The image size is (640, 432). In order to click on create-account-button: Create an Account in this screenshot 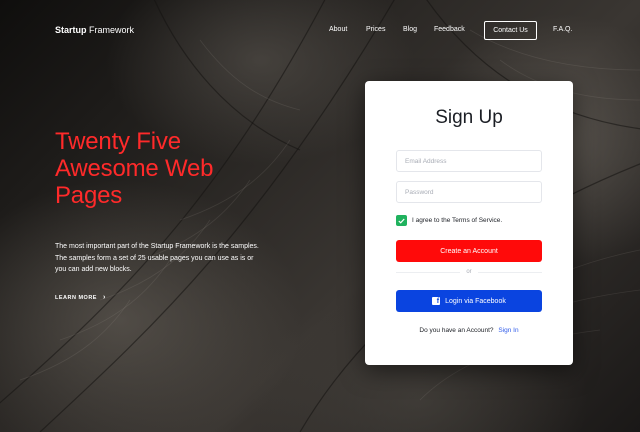, I will do `click(469, 251)`.